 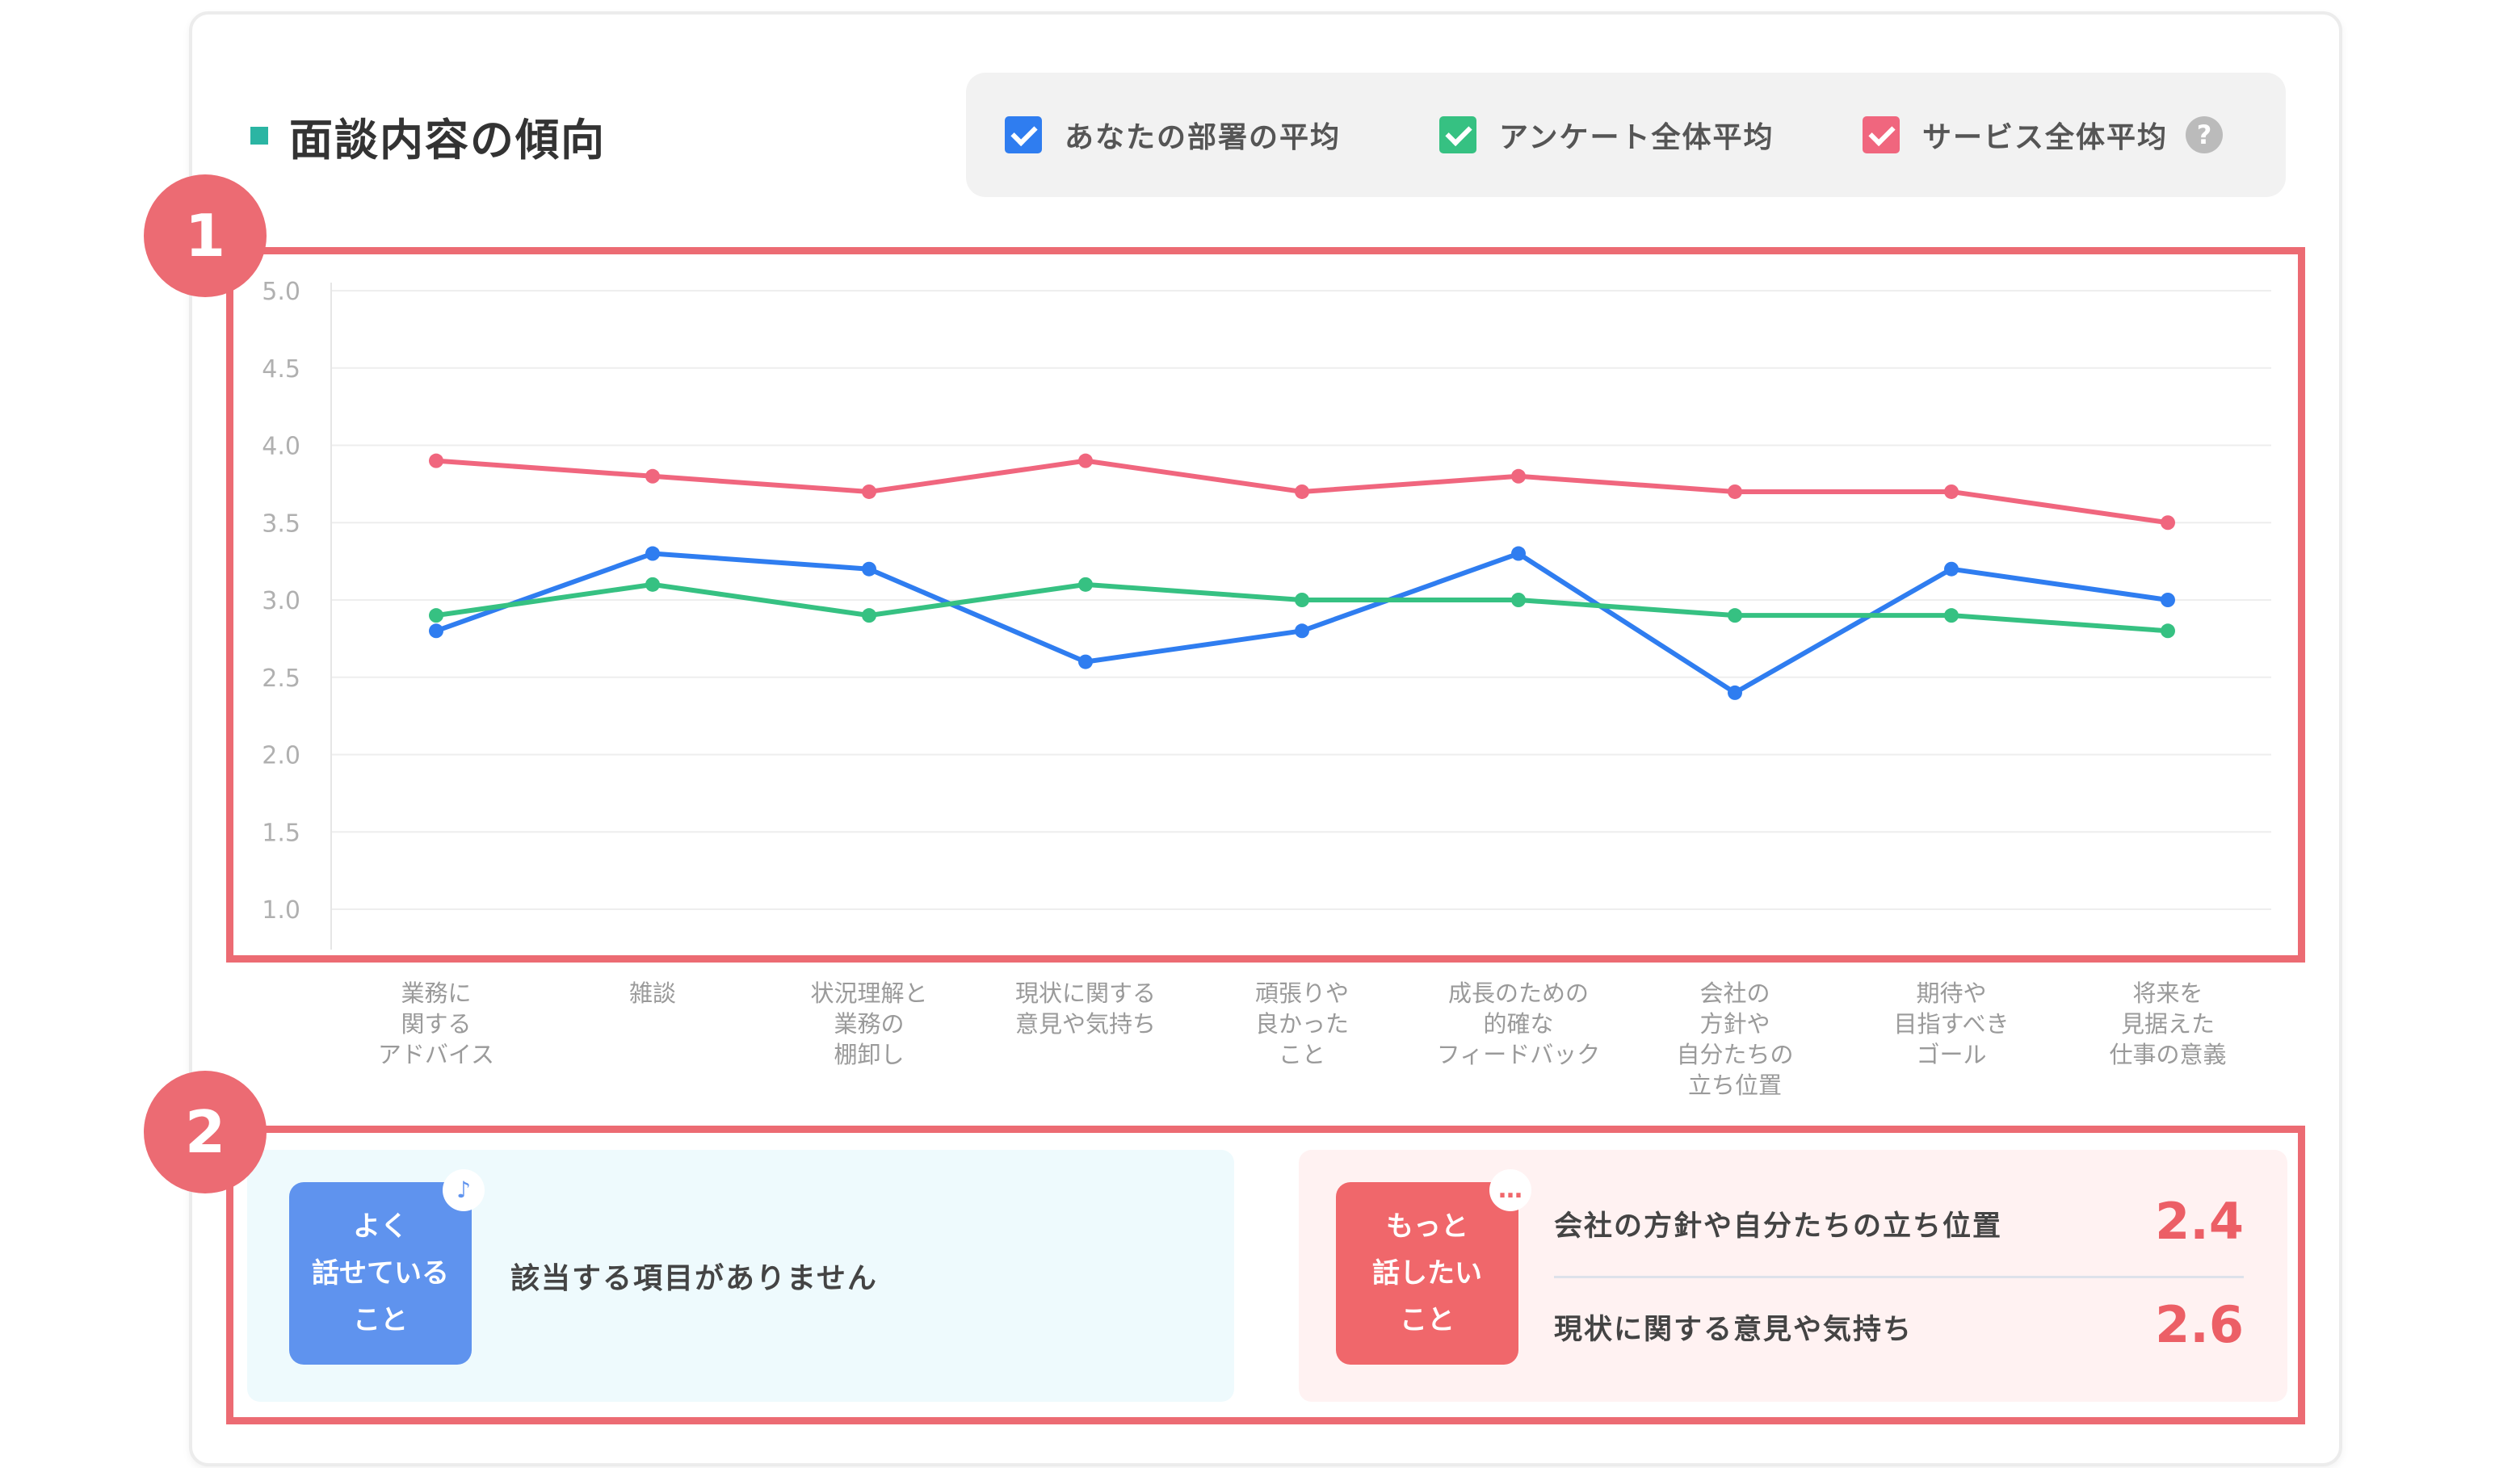 What do you see at coordinates (2167, 993) in the screenshot?
I see `x-tick-label: 将来を` at bounding box center [2167, 993].